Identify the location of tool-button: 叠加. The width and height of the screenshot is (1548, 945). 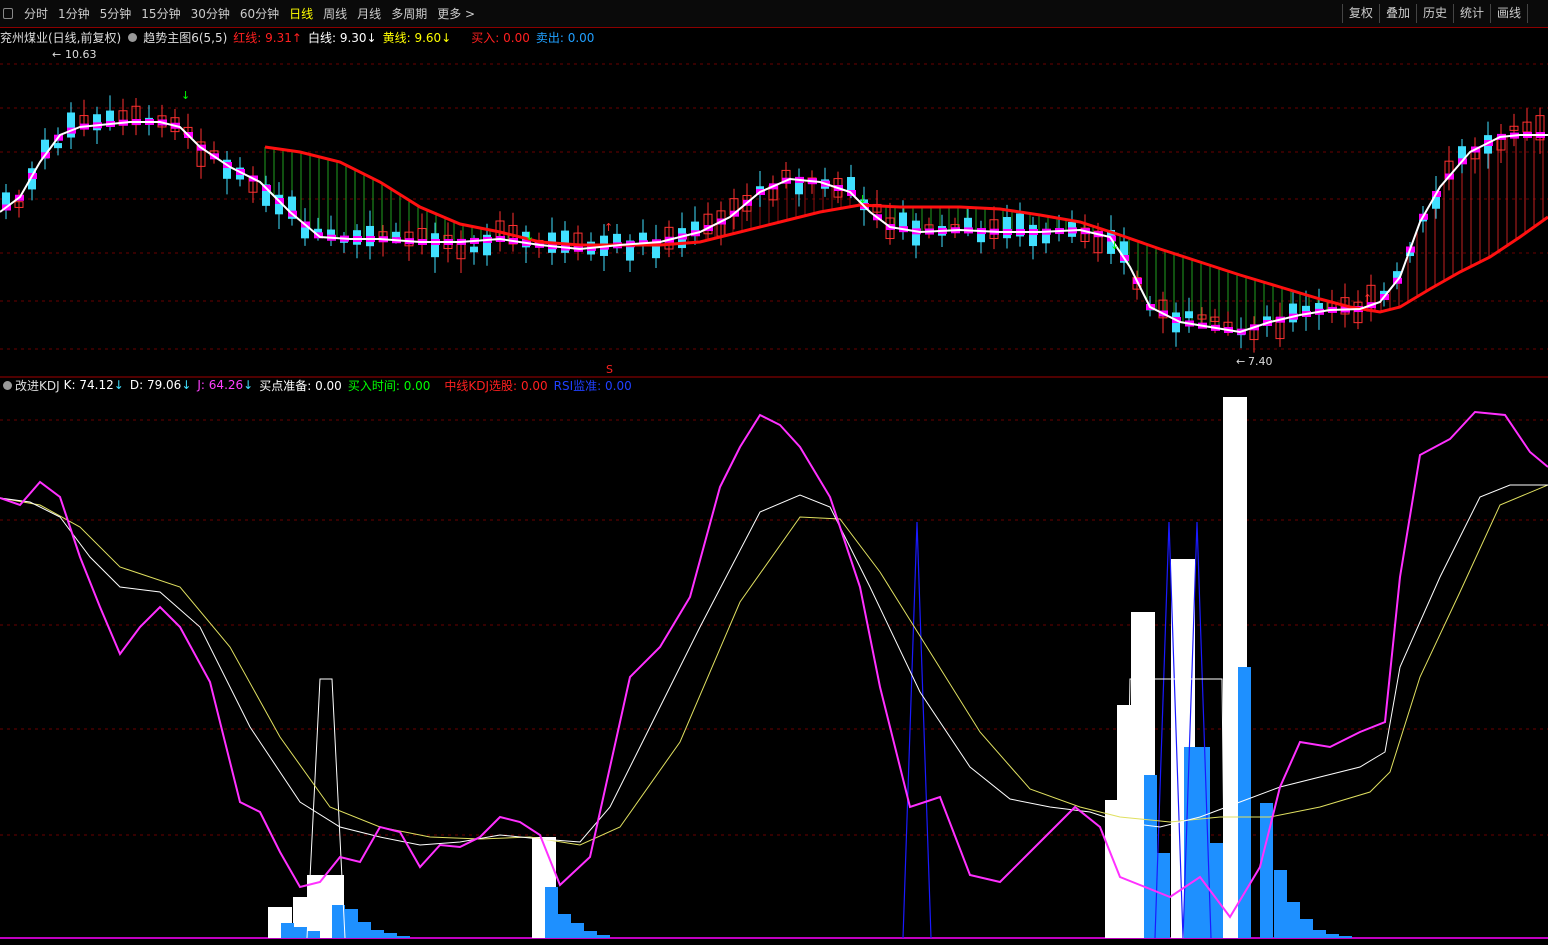
(1397, 13).